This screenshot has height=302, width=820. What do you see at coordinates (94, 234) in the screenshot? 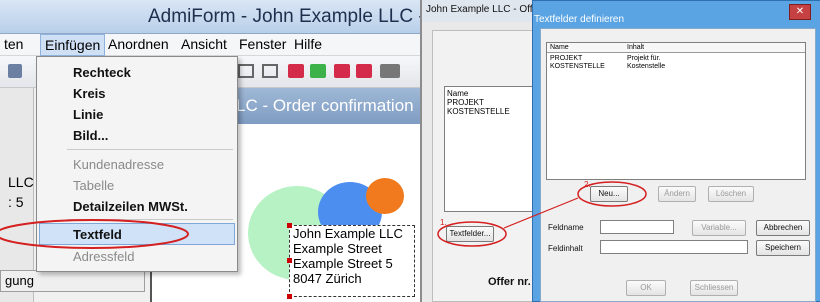
I see `annotation-ellipse-textfeld` at bounding box center [94, 234].